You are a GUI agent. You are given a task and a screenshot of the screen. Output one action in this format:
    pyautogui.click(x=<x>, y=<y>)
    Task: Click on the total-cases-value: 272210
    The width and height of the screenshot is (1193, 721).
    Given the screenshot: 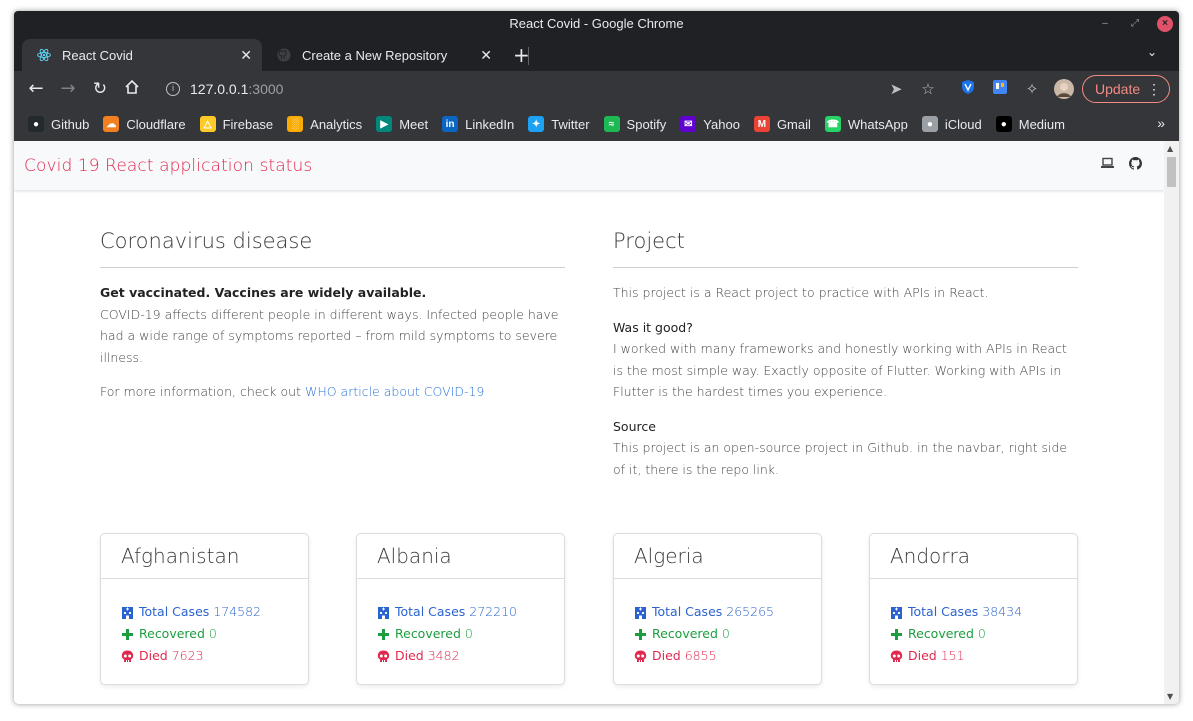 What is the action you would take?
    pyautogui.click(x=493, y=611)
    